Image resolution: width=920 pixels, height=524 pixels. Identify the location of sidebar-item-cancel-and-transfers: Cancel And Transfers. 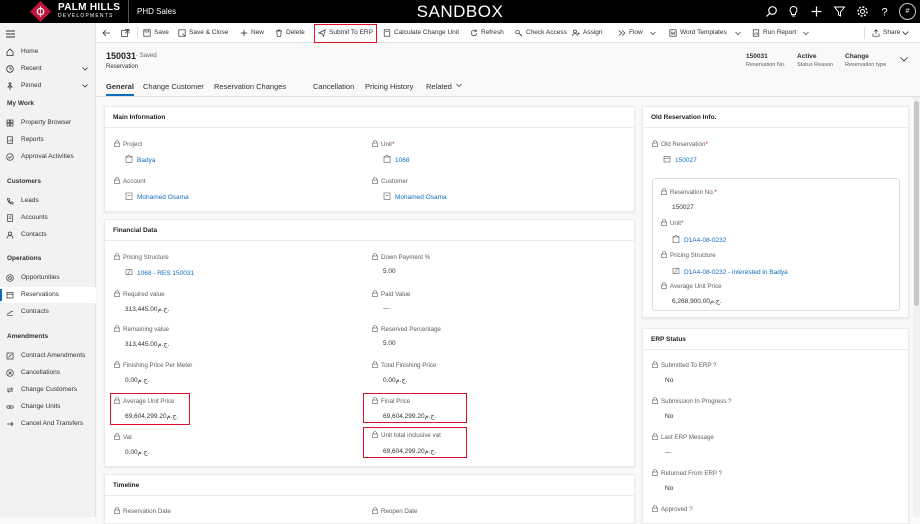
(48, 424).